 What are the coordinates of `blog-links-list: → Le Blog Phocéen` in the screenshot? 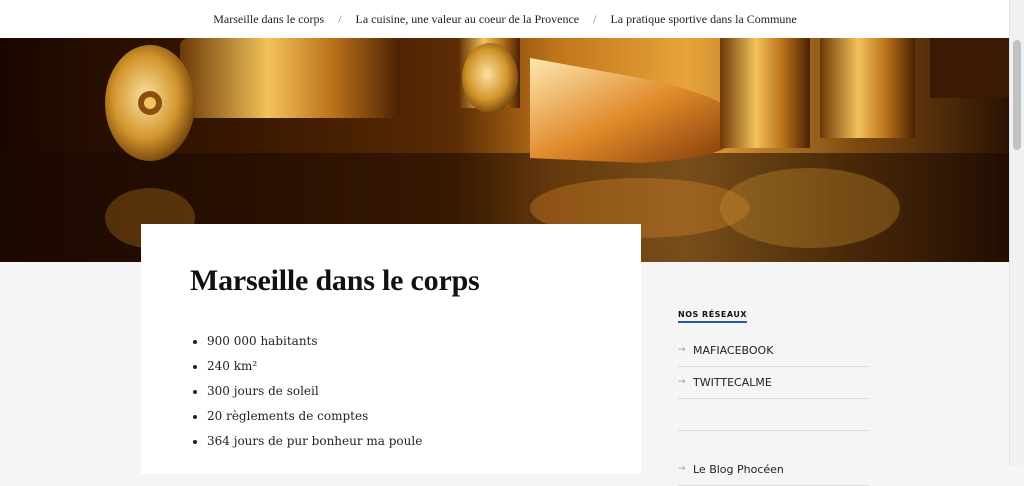 It's located at (773, 470).